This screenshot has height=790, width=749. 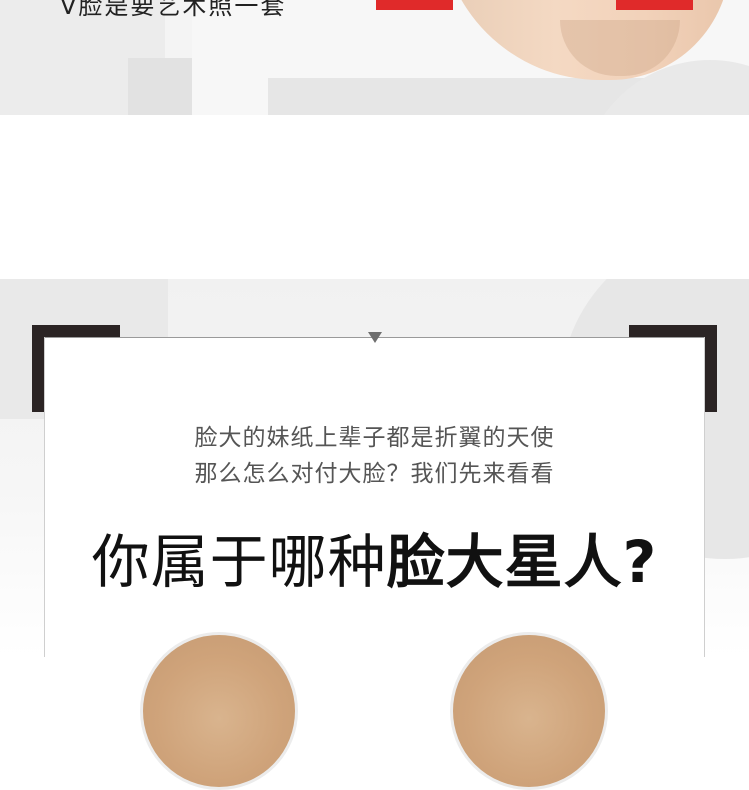 I want to click on headline-bold: 脸大星人?, so click(x=522, y=562).